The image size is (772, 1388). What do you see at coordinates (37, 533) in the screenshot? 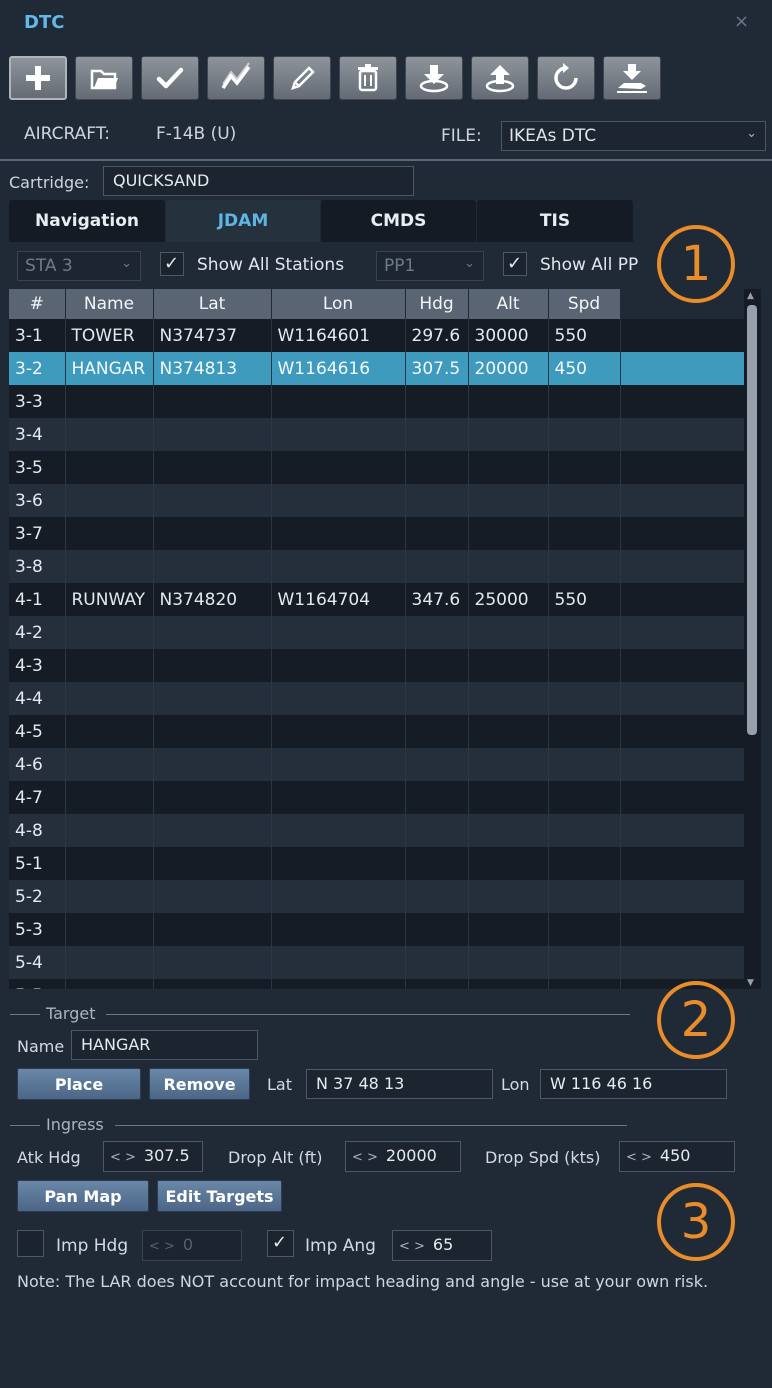
I see `table-cell: 3-7` at bounding box center [37, 533].